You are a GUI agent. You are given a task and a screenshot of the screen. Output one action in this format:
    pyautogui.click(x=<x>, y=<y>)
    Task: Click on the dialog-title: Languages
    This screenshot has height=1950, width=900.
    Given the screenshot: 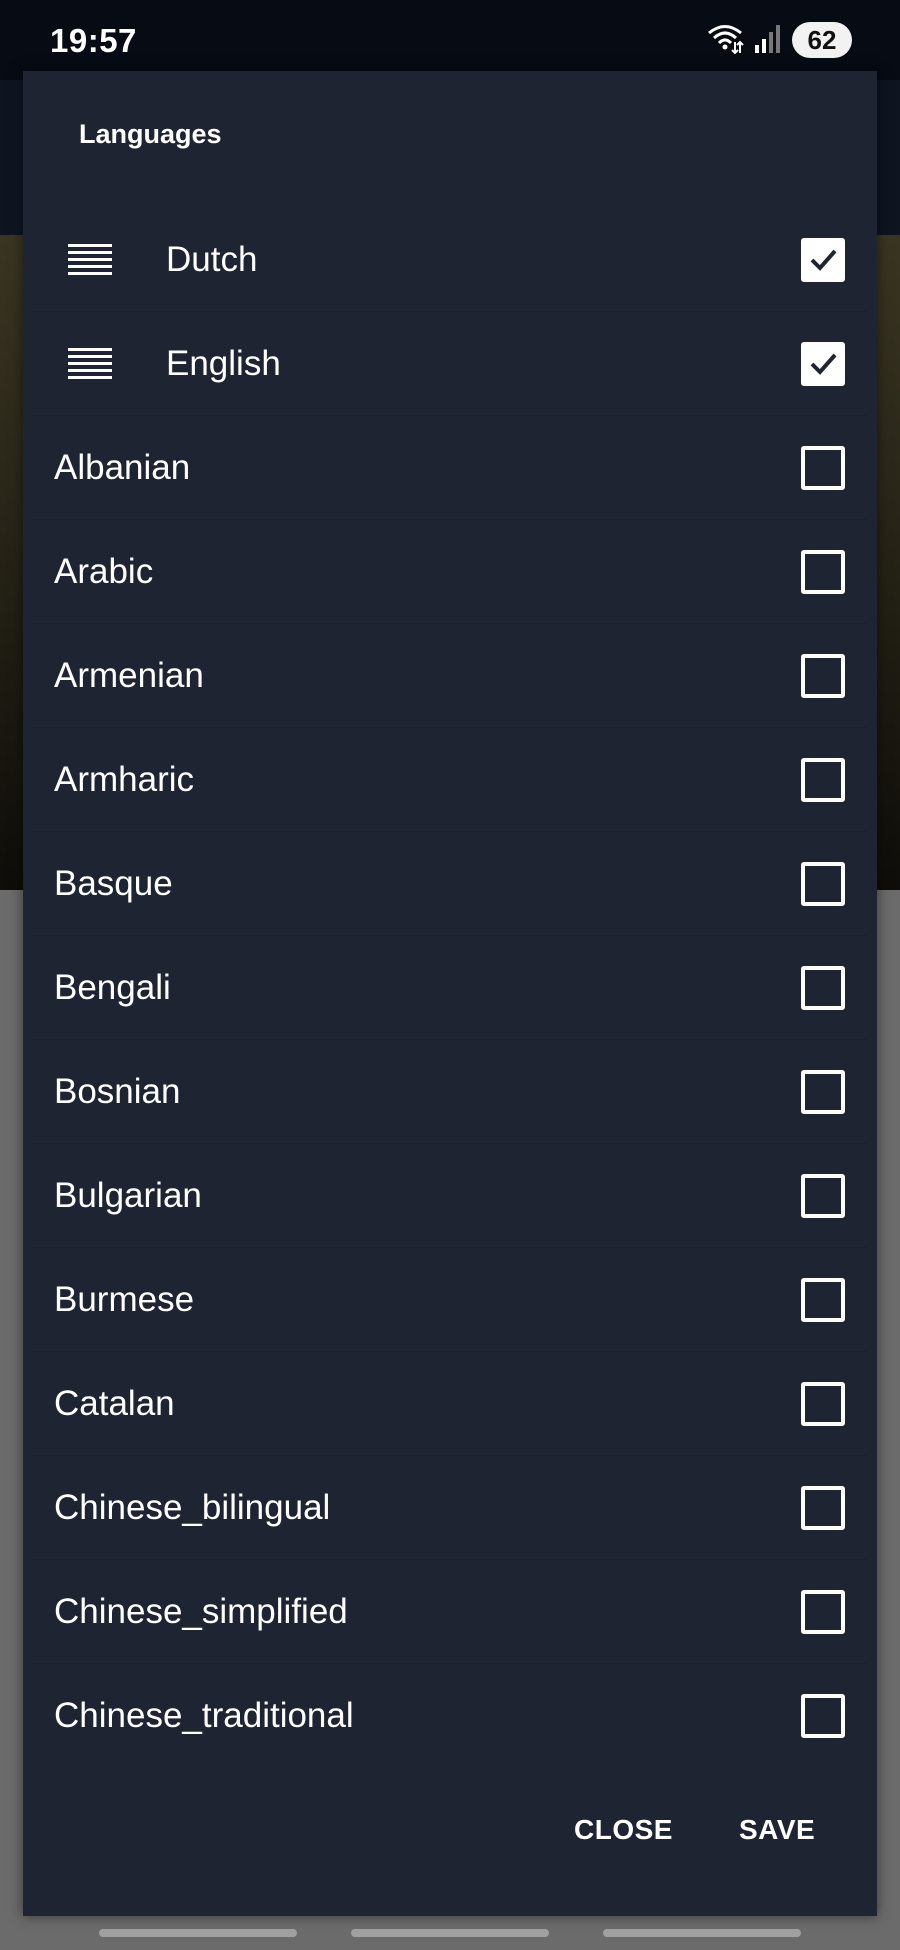 What is the action you would take?
    pyautogui.click(x=150, y=134)
    